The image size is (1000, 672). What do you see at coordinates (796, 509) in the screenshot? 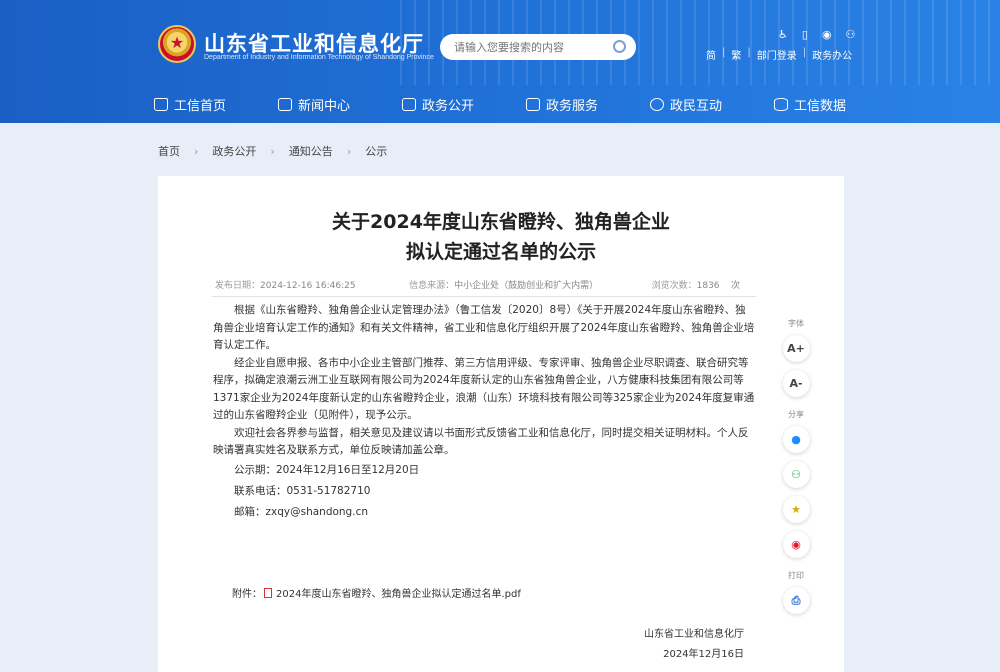
I see `favorite-star-icon: ★` at bounding box center [796, 509].